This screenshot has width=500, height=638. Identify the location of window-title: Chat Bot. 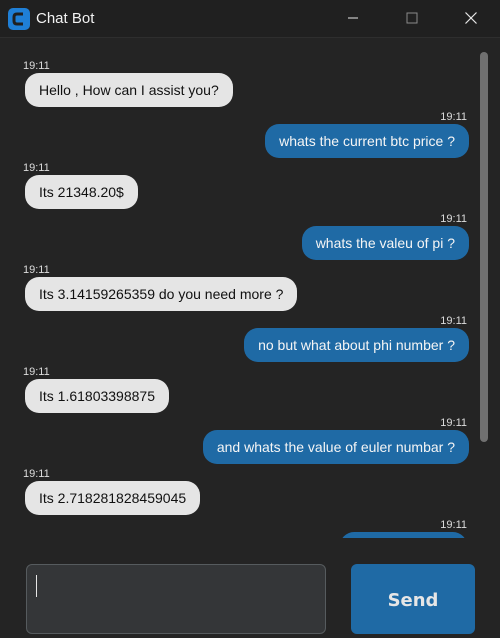
(65, 18).